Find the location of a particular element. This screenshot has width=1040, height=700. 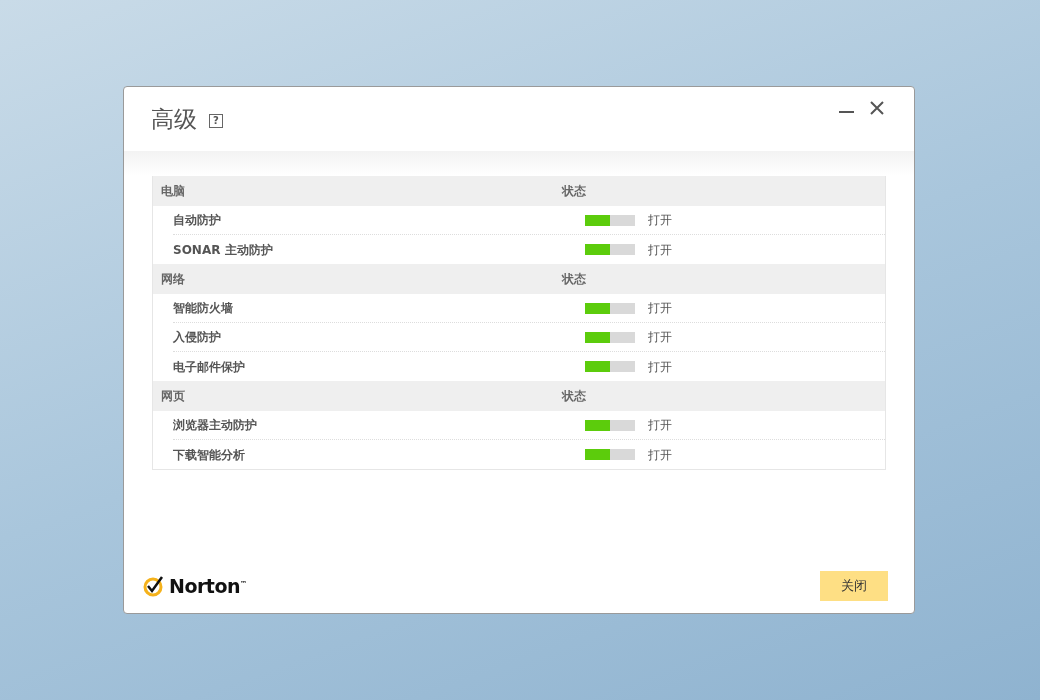

feature-name: 入侵防护 is located at coordinates (197, 337).